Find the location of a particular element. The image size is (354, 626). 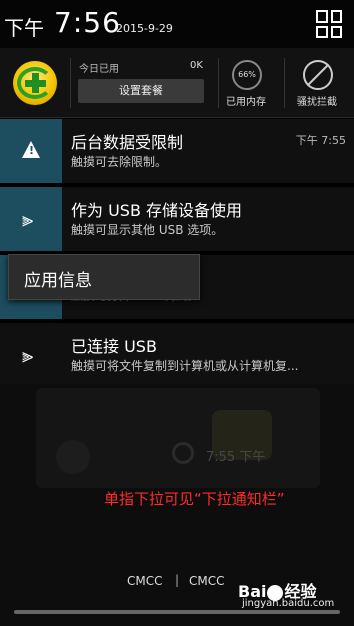

notification-item: ⫸ 作为 USB 存储设备使用 触摸可显示其他 USB 选项。 is located at coordinates (177, 219).